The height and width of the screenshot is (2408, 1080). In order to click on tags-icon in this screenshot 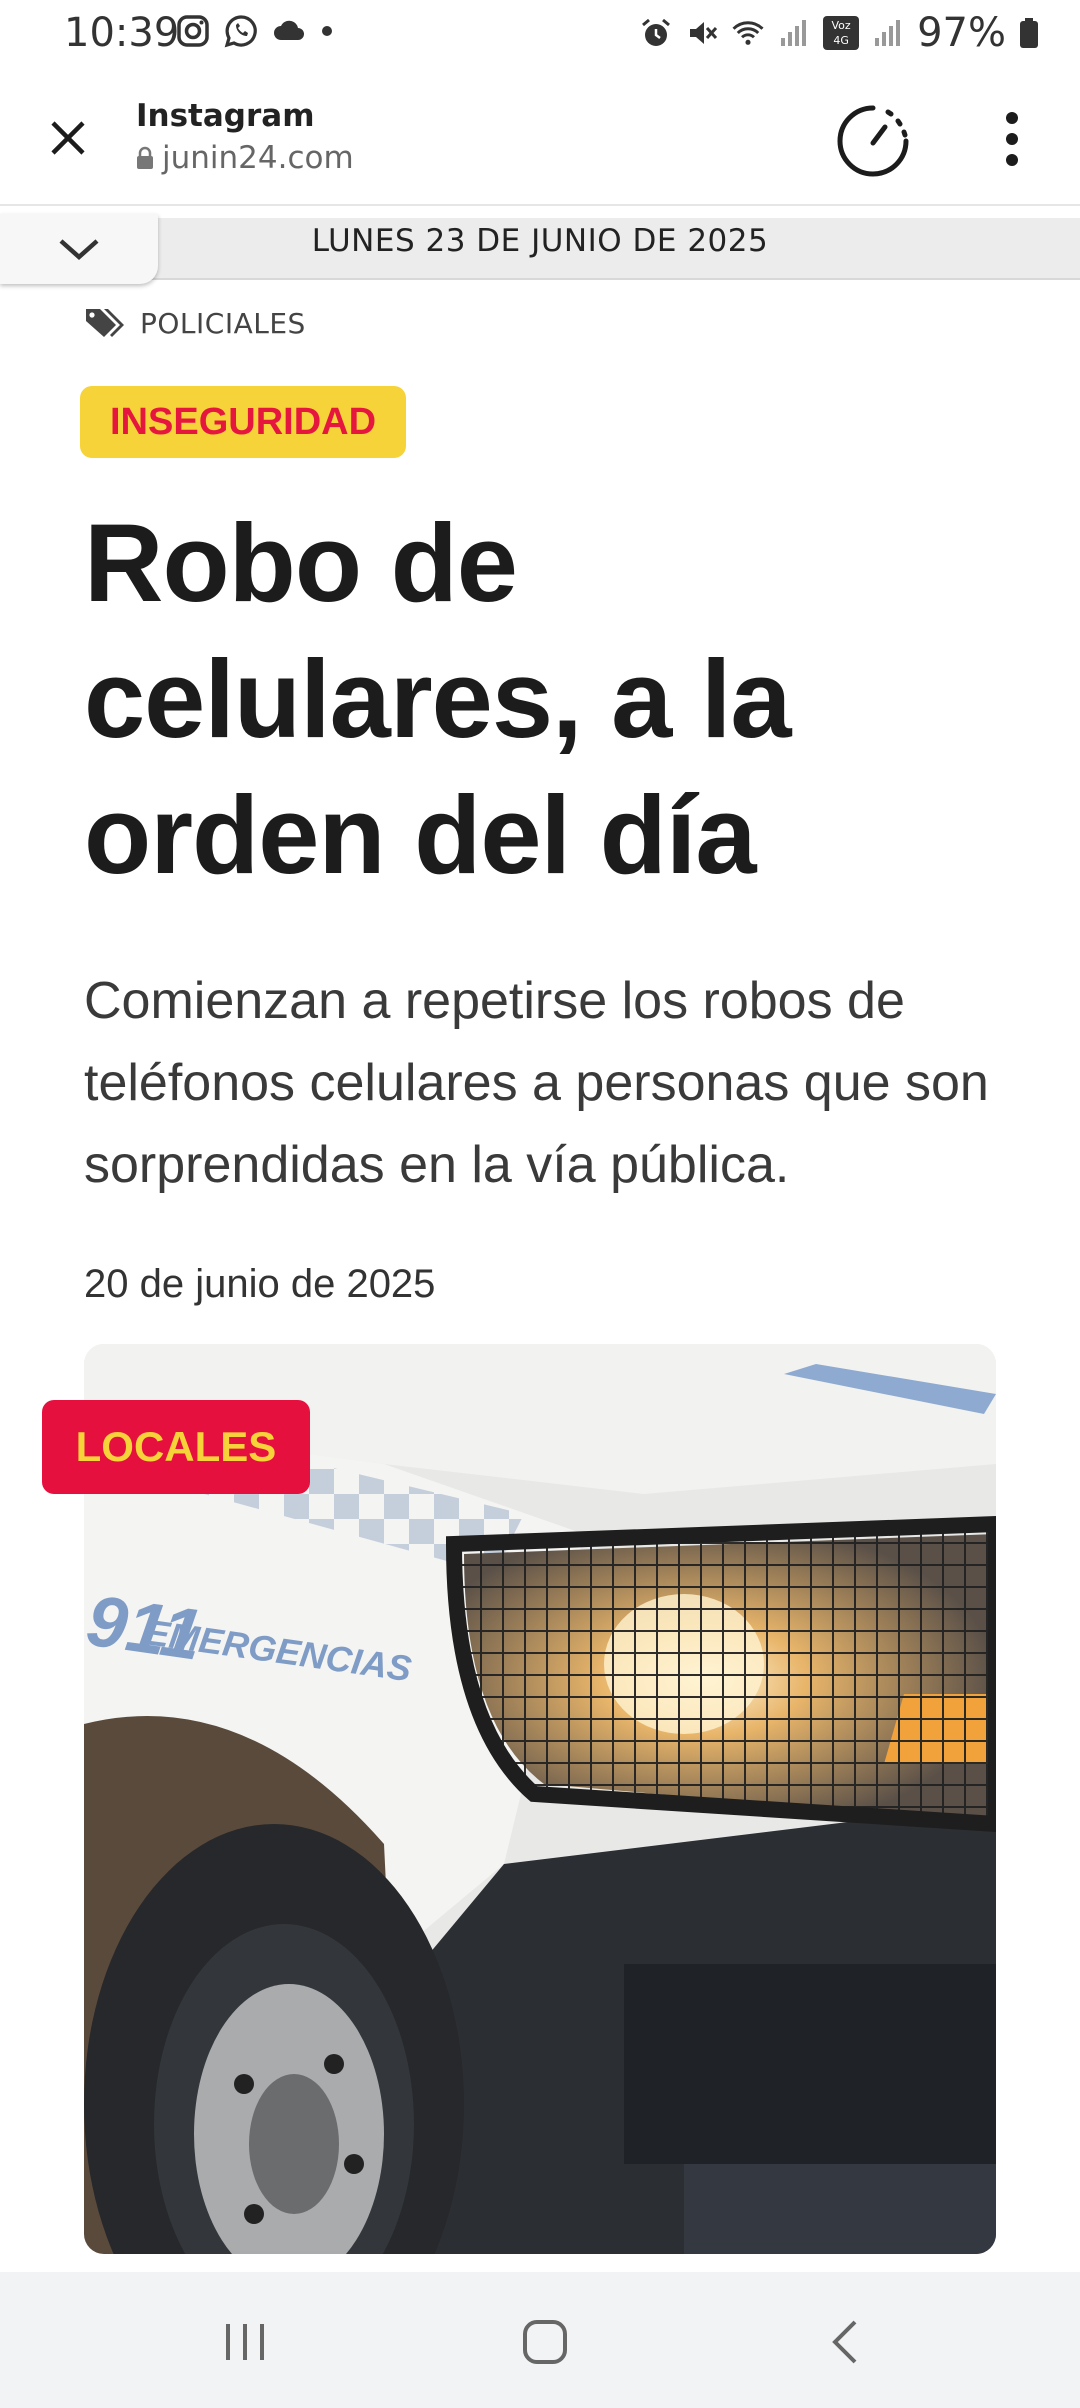, I will do `click(105, 323)`.